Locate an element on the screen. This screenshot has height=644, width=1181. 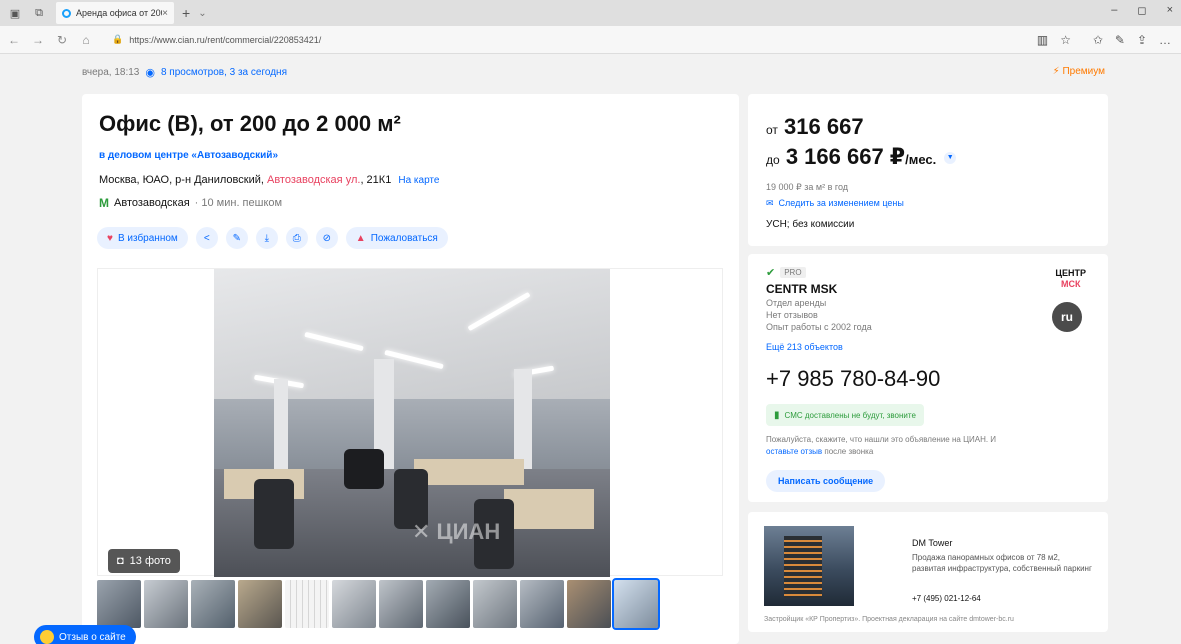
house-number: , 21К1 is located at coordinates (376, 180).